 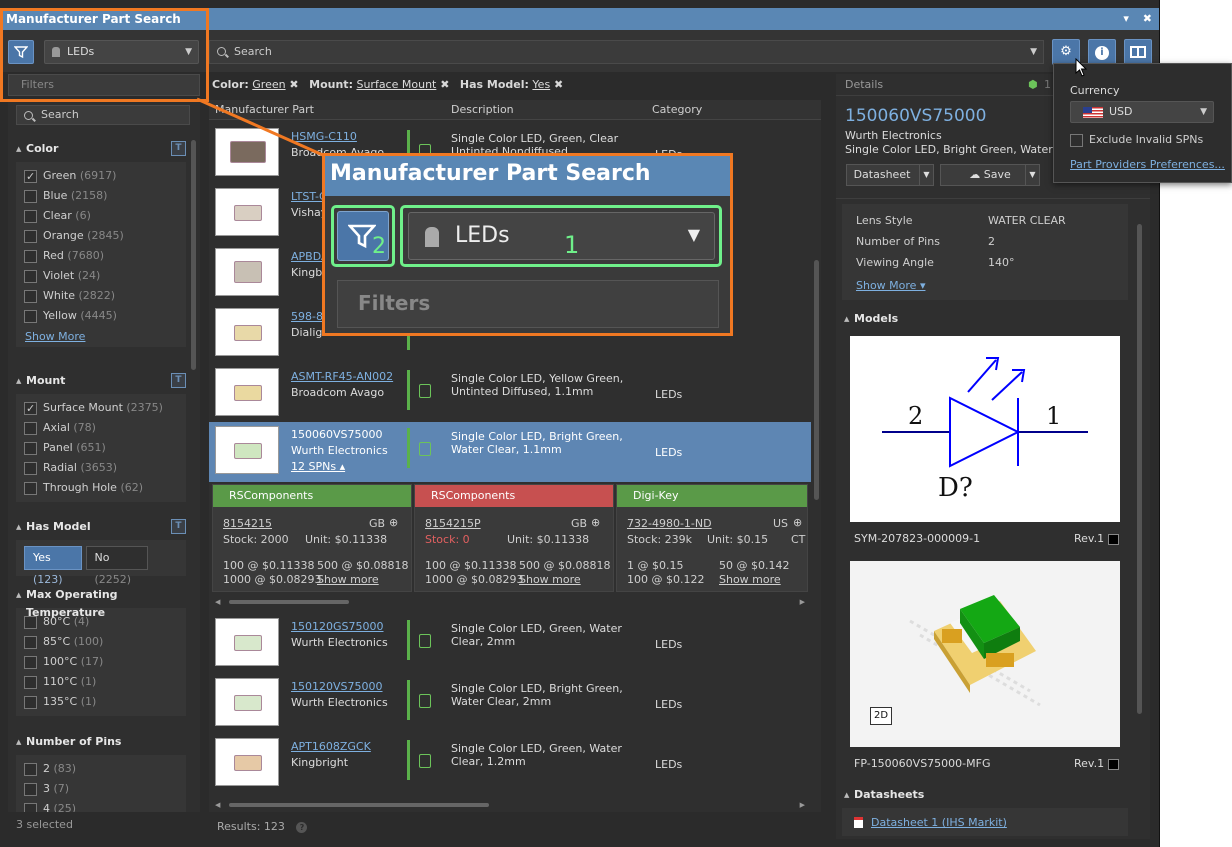 What do you see at coordinates (337, 434) in the screenshot?
I see `part-number: 150060VS75000` at bounding box center [337, 434].